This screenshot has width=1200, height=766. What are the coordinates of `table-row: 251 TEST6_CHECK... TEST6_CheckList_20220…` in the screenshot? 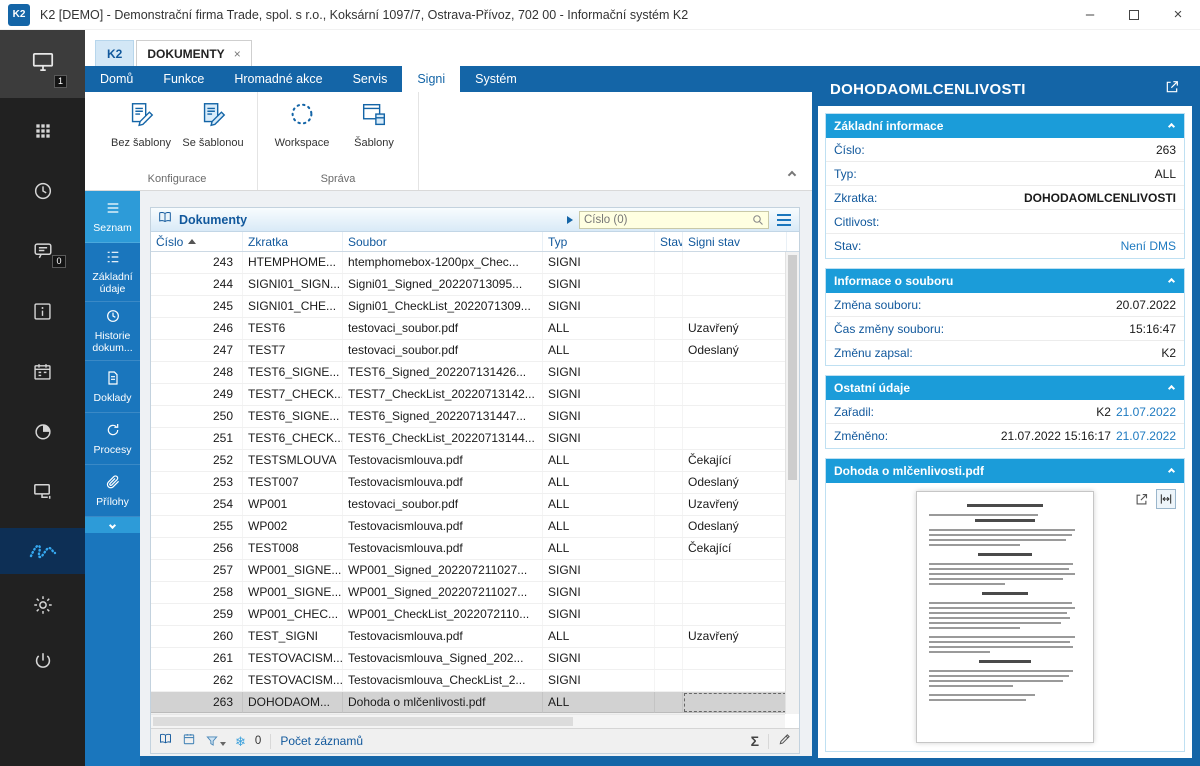 It's located at (475, 439).